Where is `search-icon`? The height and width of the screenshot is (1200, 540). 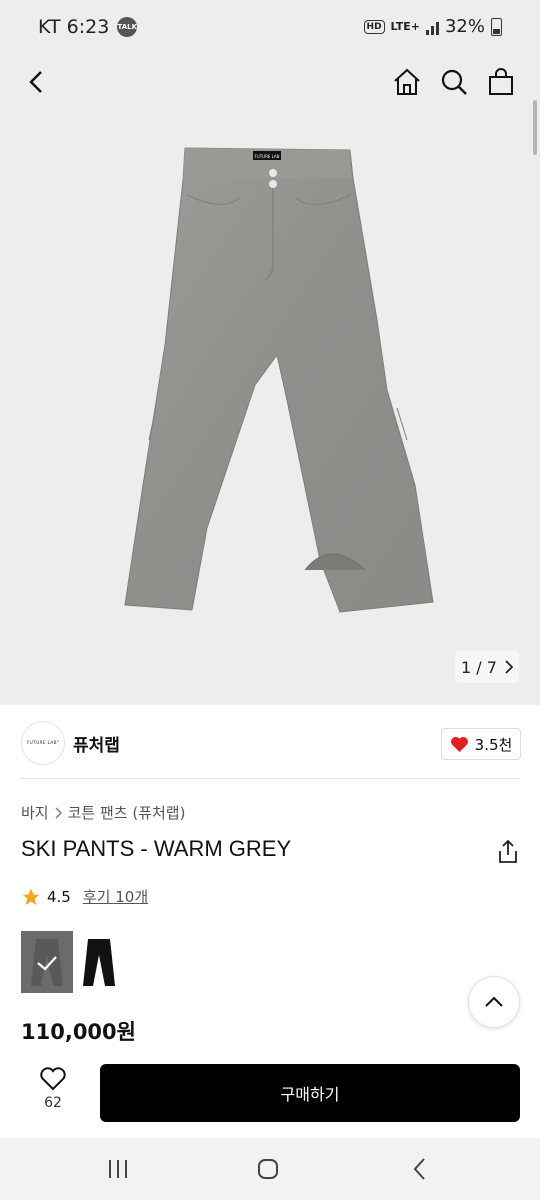 search-icon is located at coordinates (454, 82).